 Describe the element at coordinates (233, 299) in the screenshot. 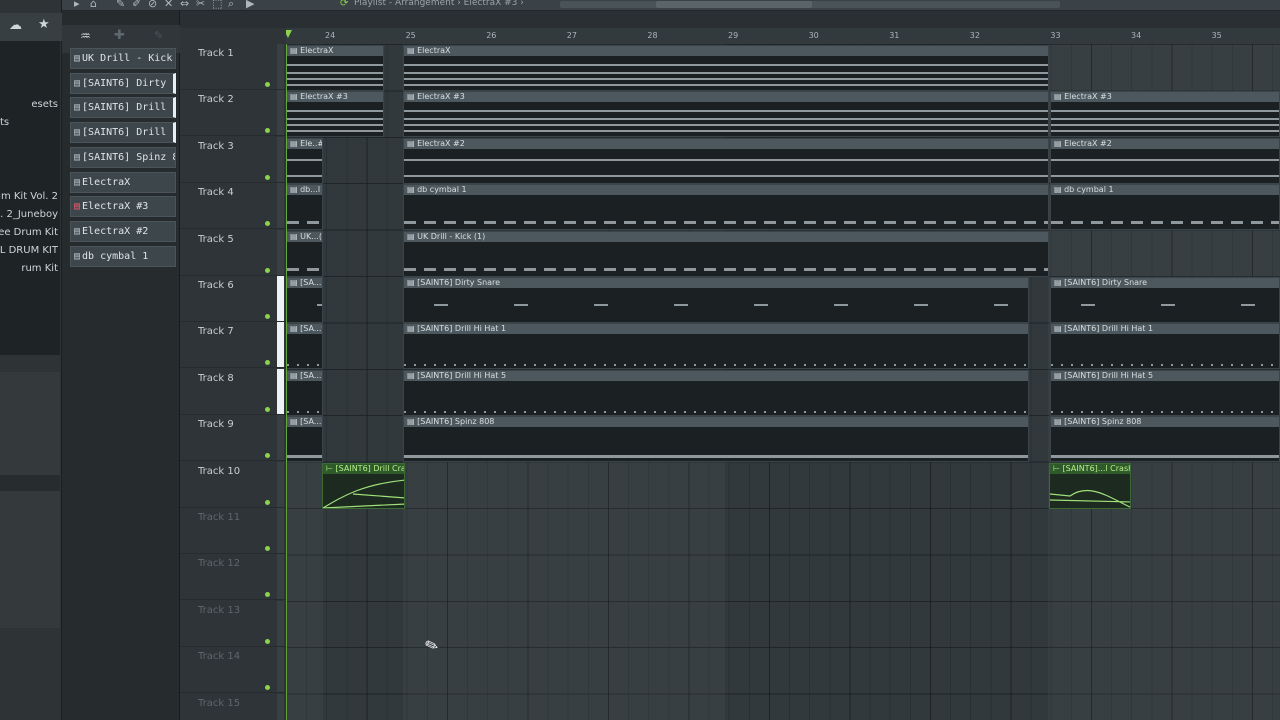

I see `track-header: Track 6` at that location.